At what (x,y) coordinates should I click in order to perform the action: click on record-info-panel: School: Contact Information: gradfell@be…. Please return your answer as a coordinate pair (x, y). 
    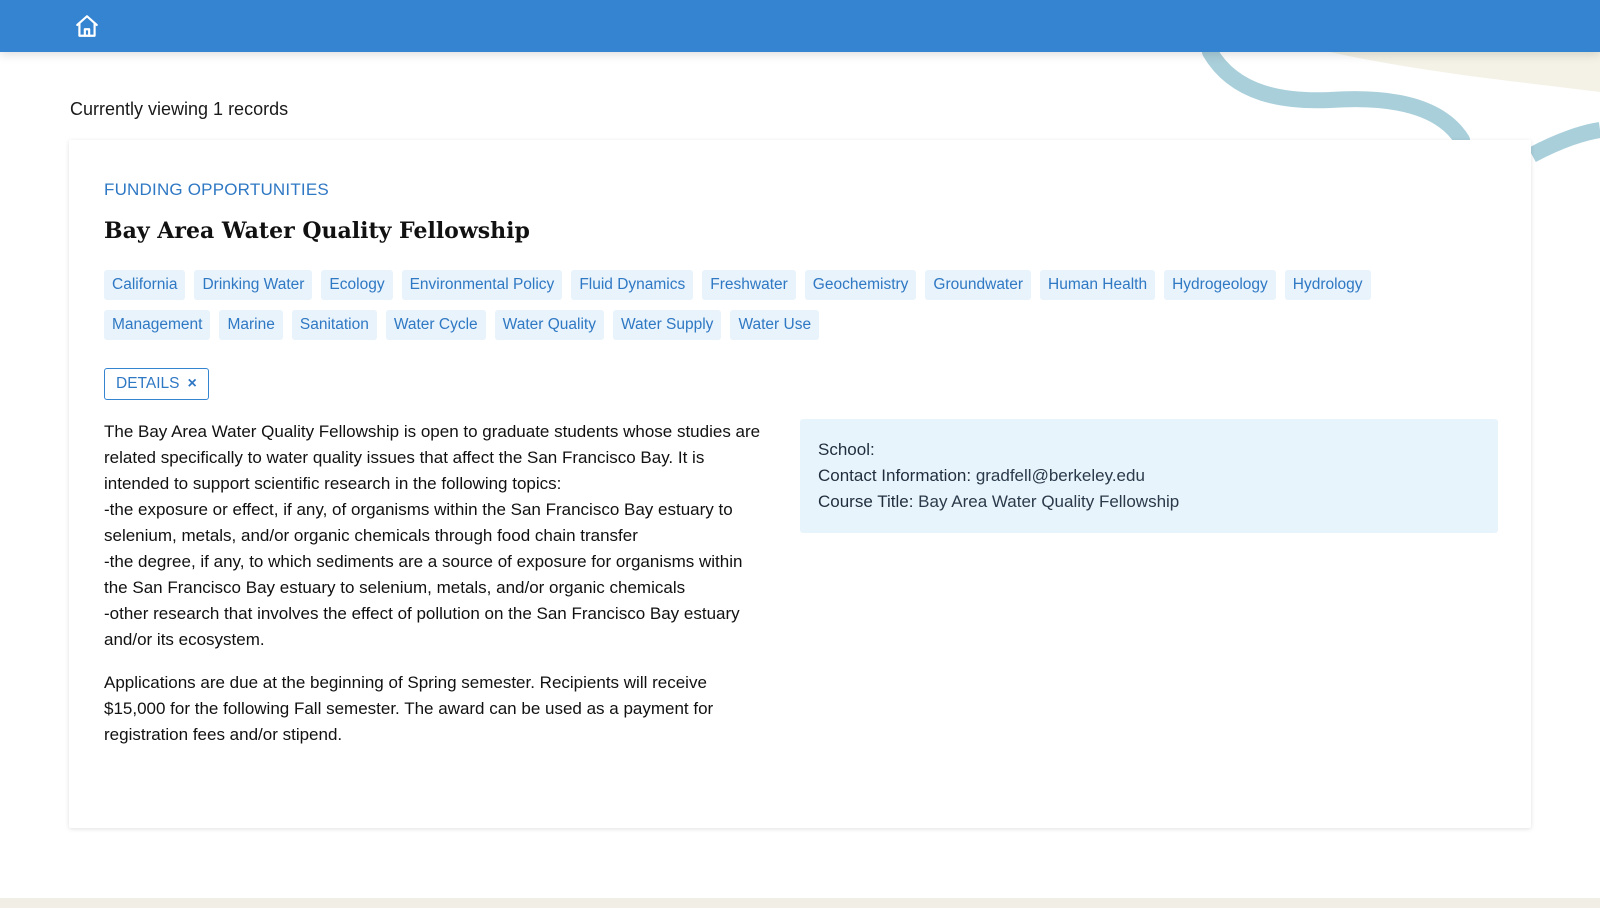
    Looking at the image, I should click on (1149, 476).